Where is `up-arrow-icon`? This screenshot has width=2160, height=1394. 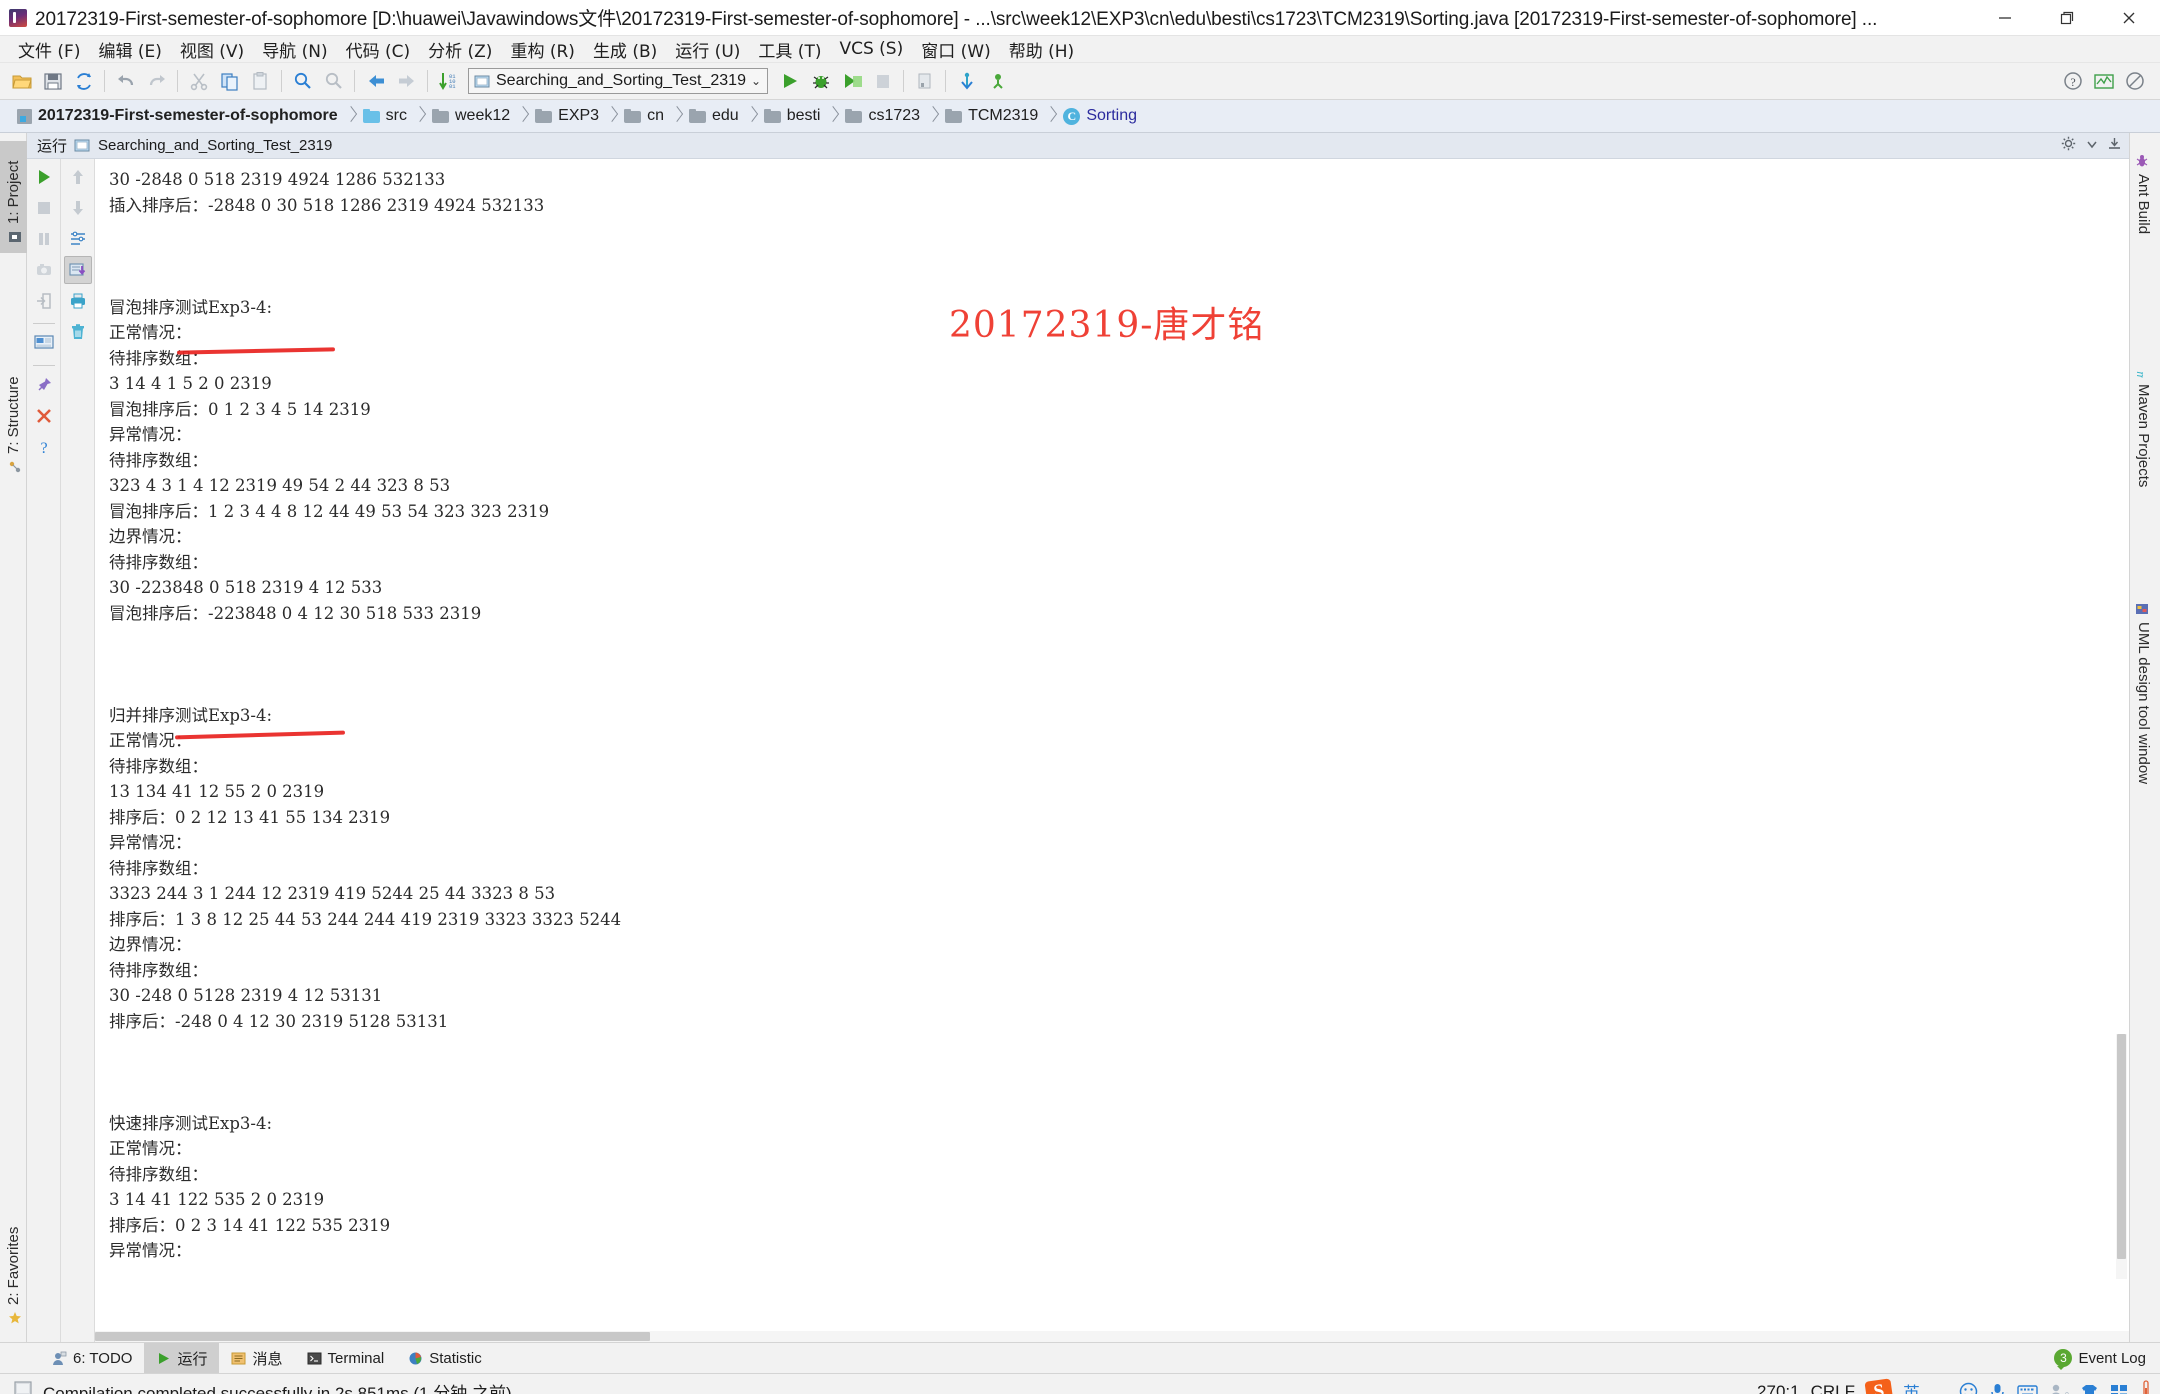
up-arrow-icon is located at coordinates (78, 177).